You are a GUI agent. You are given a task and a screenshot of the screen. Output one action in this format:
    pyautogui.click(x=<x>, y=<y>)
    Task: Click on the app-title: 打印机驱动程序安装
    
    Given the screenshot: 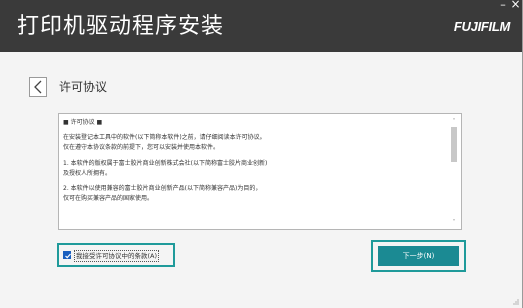 What is the action you would take?
    pyautogui.click(x=121, y=26)
    